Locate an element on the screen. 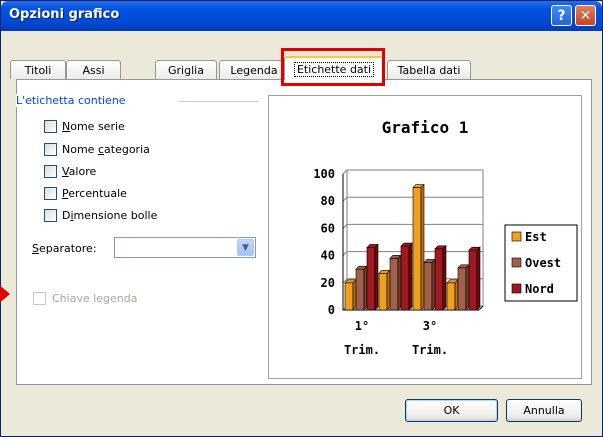 Image resolution: width=603 pixels, height=437 pixels. label-valore: Valore is located at coordinates (79, 171).